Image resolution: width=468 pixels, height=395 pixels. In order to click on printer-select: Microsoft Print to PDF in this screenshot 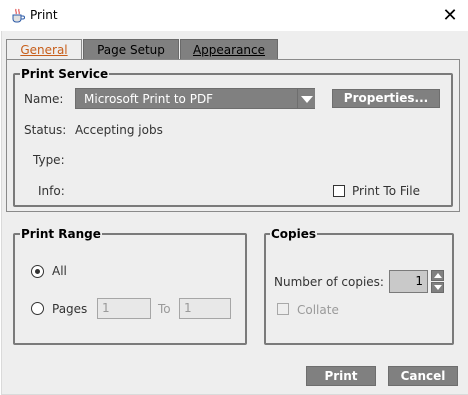, I will do `click(195, 98)`.